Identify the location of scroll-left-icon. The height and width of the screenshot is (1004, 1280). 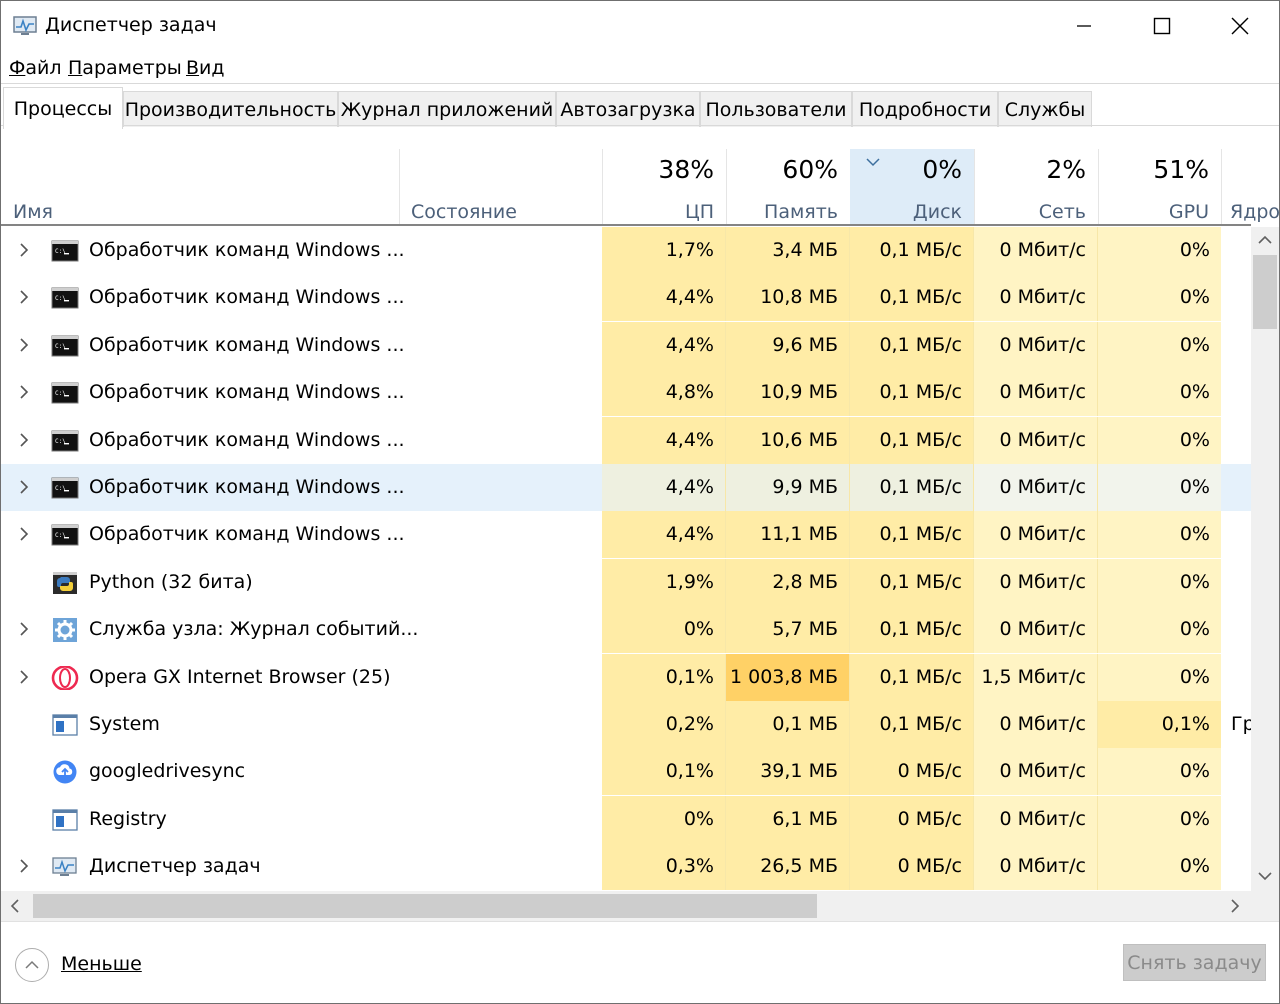
(15, 906).